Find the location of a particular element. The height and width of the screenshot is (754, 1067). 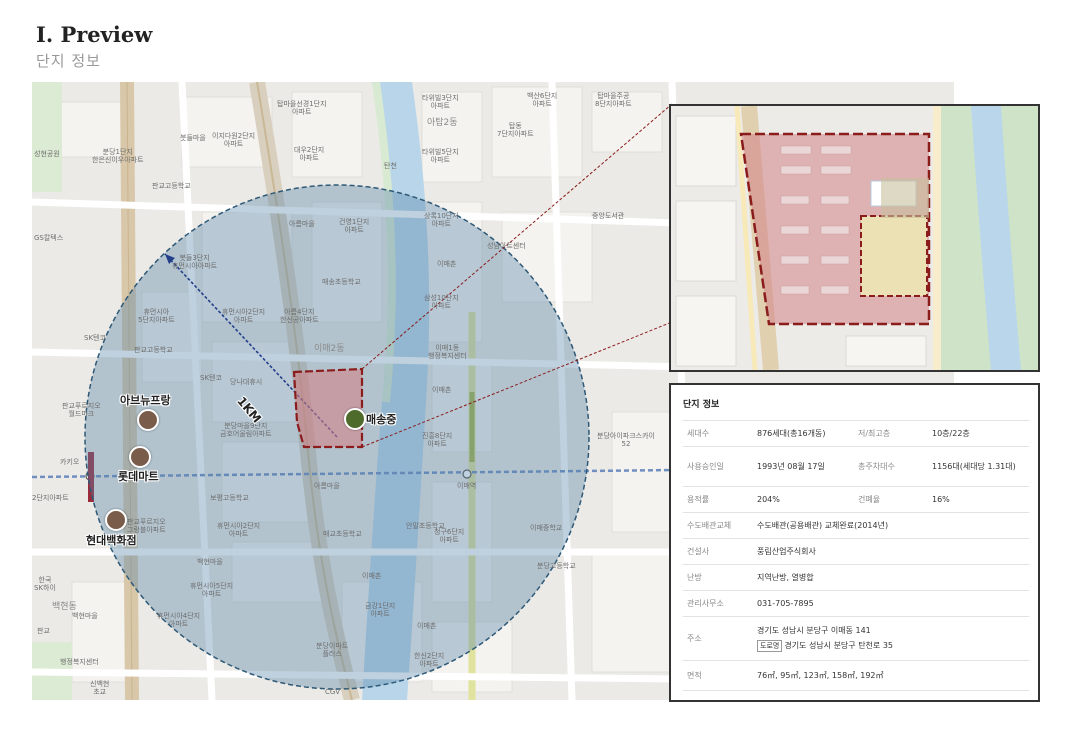

table-row: 건설사 풍림산업주식회사 is located at coordinates (856, 551).